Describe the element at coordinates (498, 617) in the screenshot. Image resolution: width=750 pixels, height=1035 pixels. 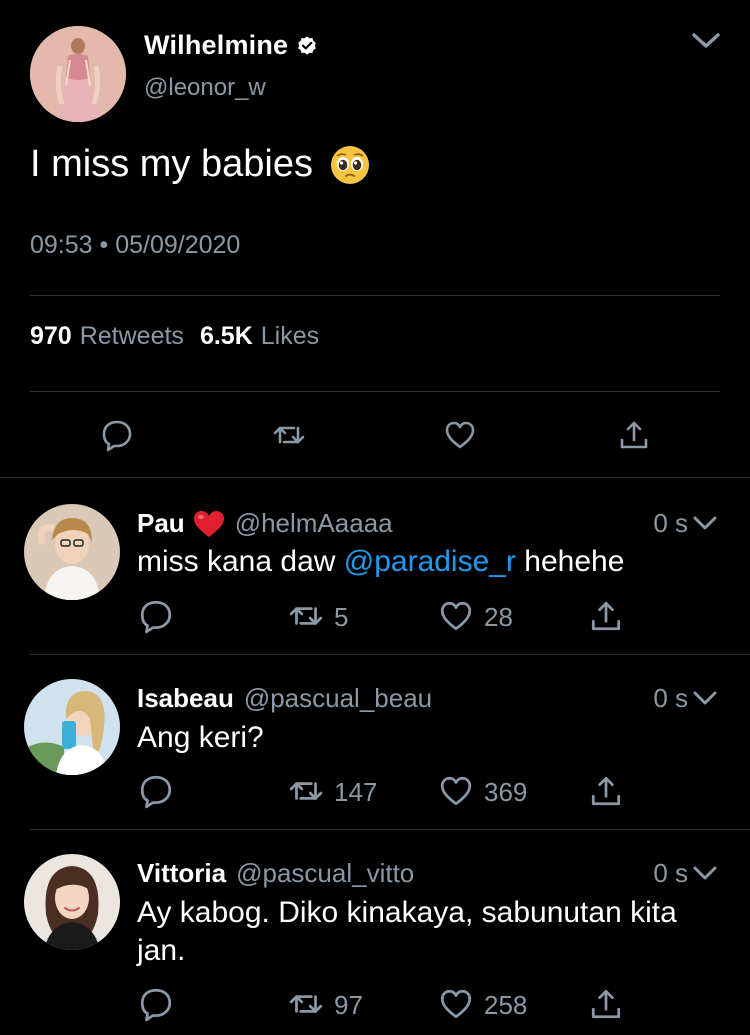
I see `like-count: 28` at that location.